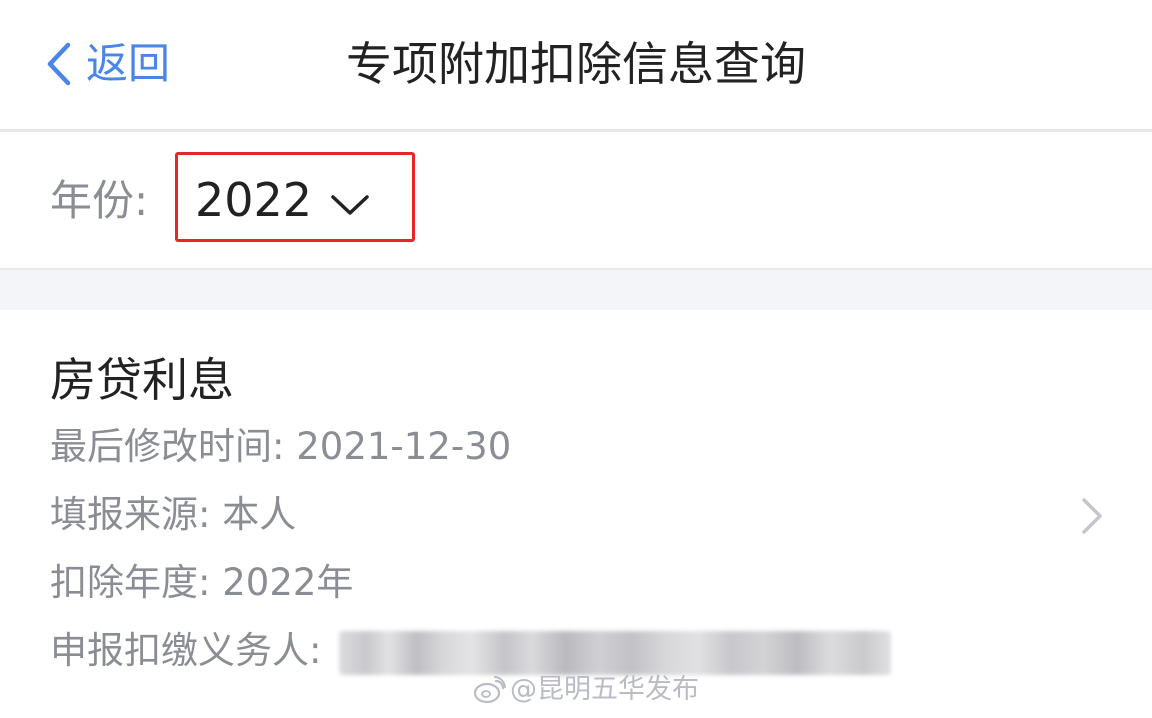 This screenshot has height=718, width=1152. Describe the element at coordinates (130, 514) in the screenshot. I see `source-label: 填报来源:` at that location.